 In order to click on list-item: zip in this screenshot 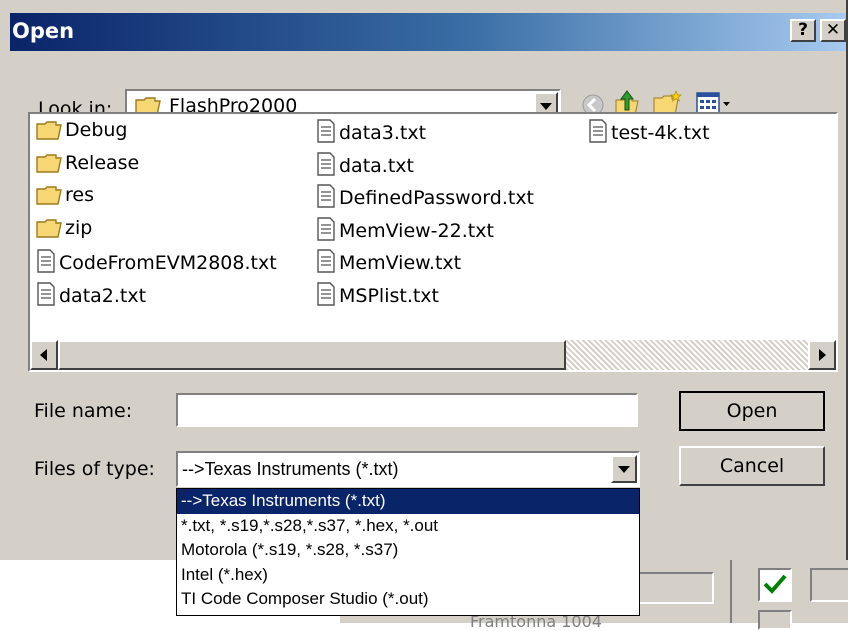, I will do `click(64, 228)`.